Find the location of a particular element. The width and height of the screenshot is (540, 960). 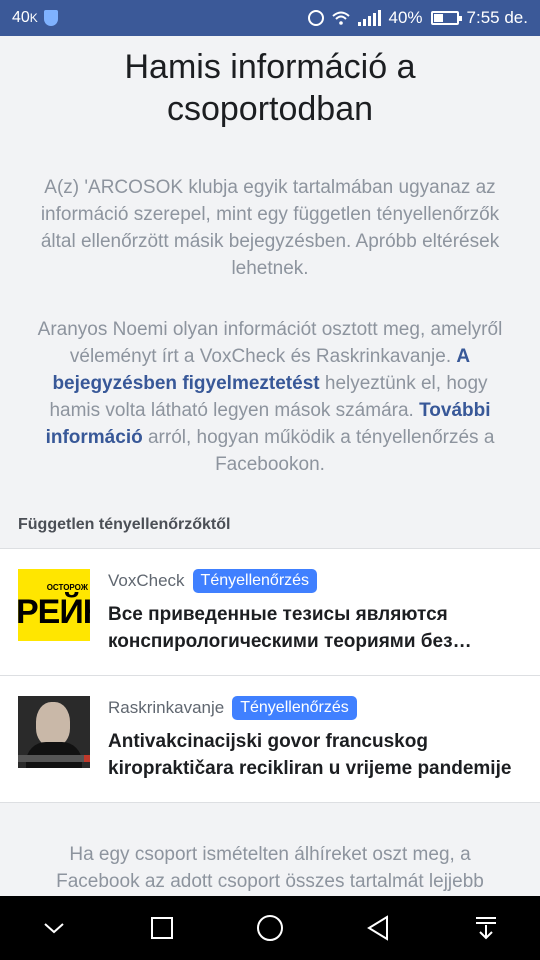

alarm-icon is located at coordinates (315, 18).